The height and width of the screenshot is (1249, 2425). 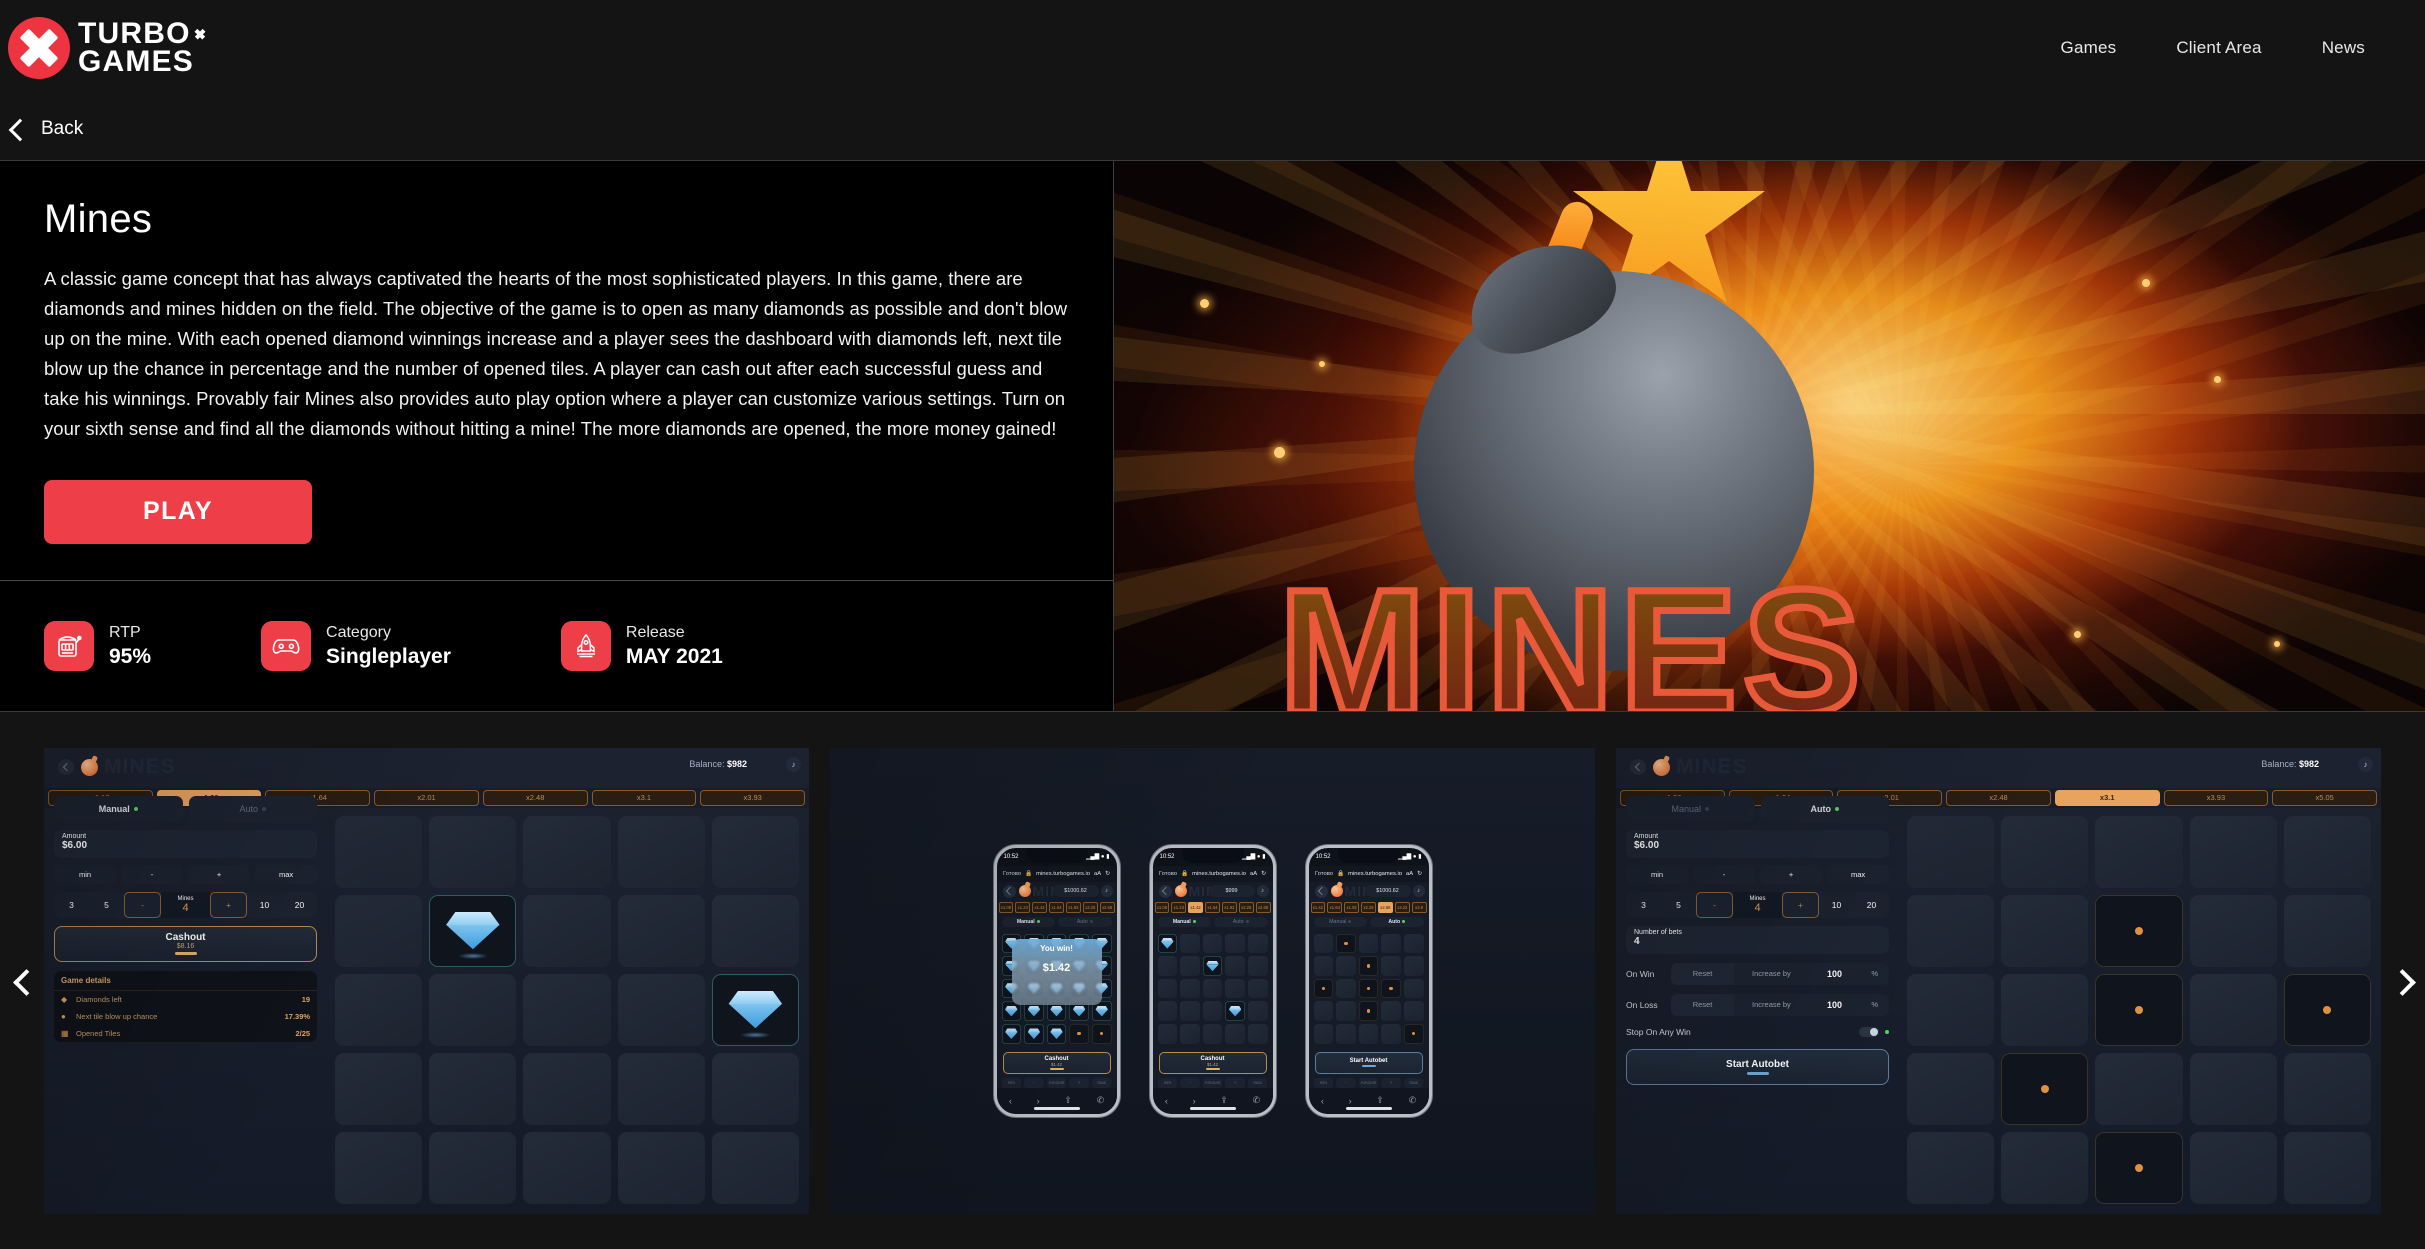 I want to click on multiplier-chip: x2.68, so click(x=1263, y=907).